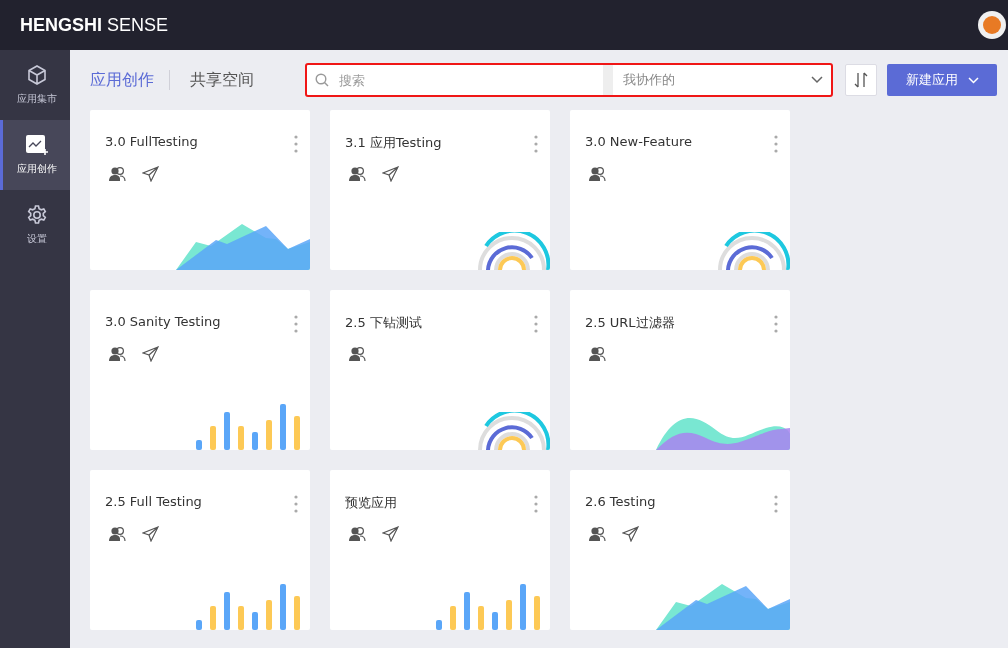  I want to click on app-title: 3.0 New-Feature, so click(638, 142).